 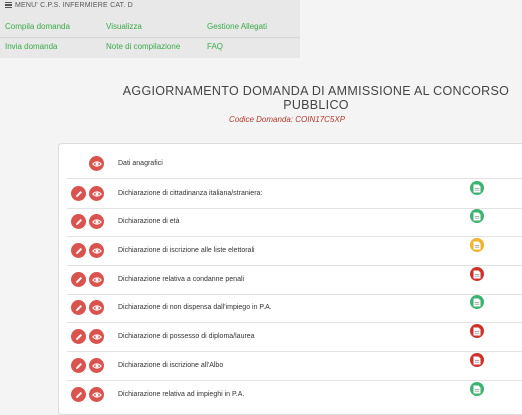 I want to click on menu-note-compilazione: Note di compilazione, so click(x=143, y=46).